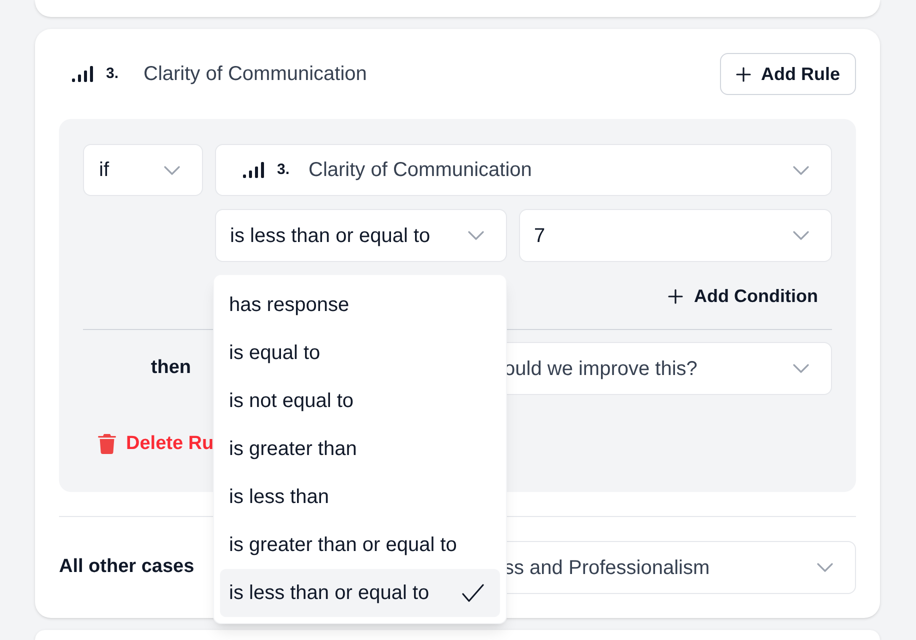 This screenshot has height=640, width=916. Describe the element at coordinates (170, 368) in the screenshot. I see `then-label: then` at that location.